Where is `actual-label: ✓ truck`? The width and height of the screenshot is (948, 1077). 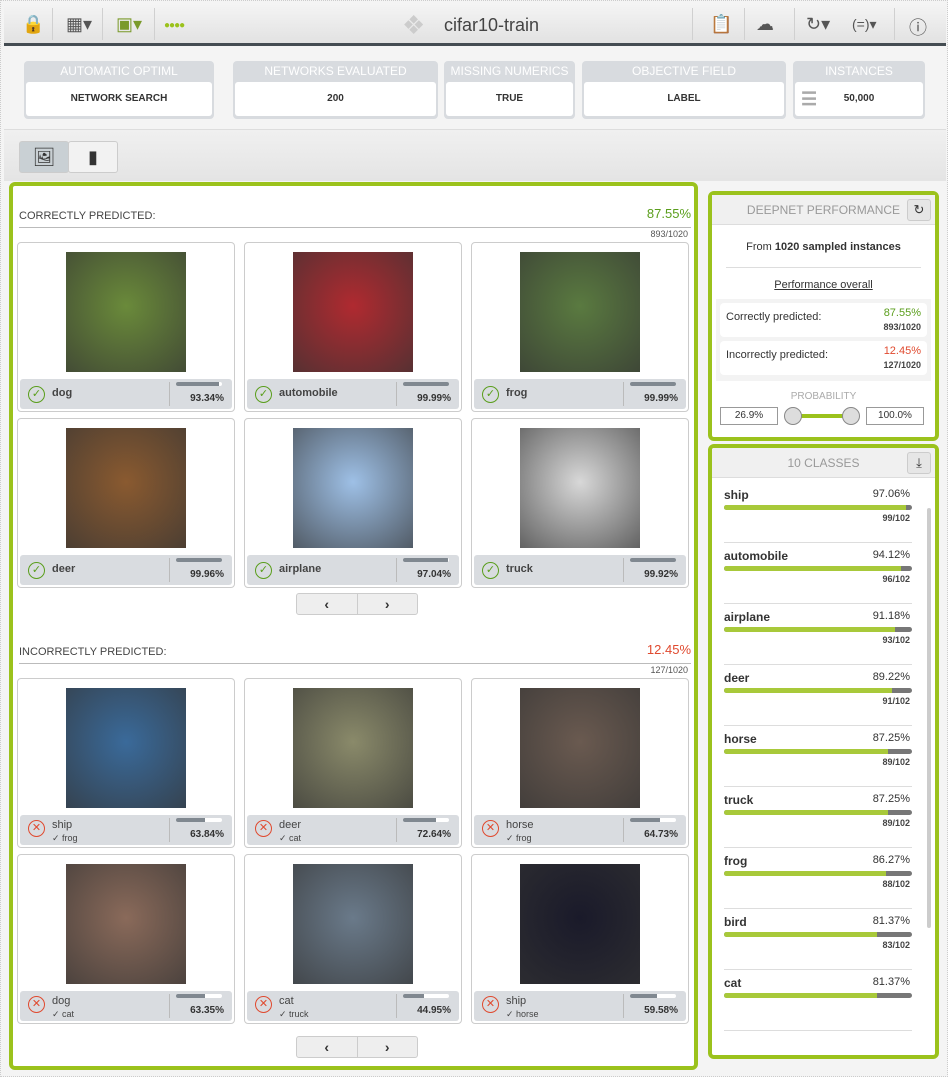
actual-label: ✓ truck is located at coordinates (294, 1014).